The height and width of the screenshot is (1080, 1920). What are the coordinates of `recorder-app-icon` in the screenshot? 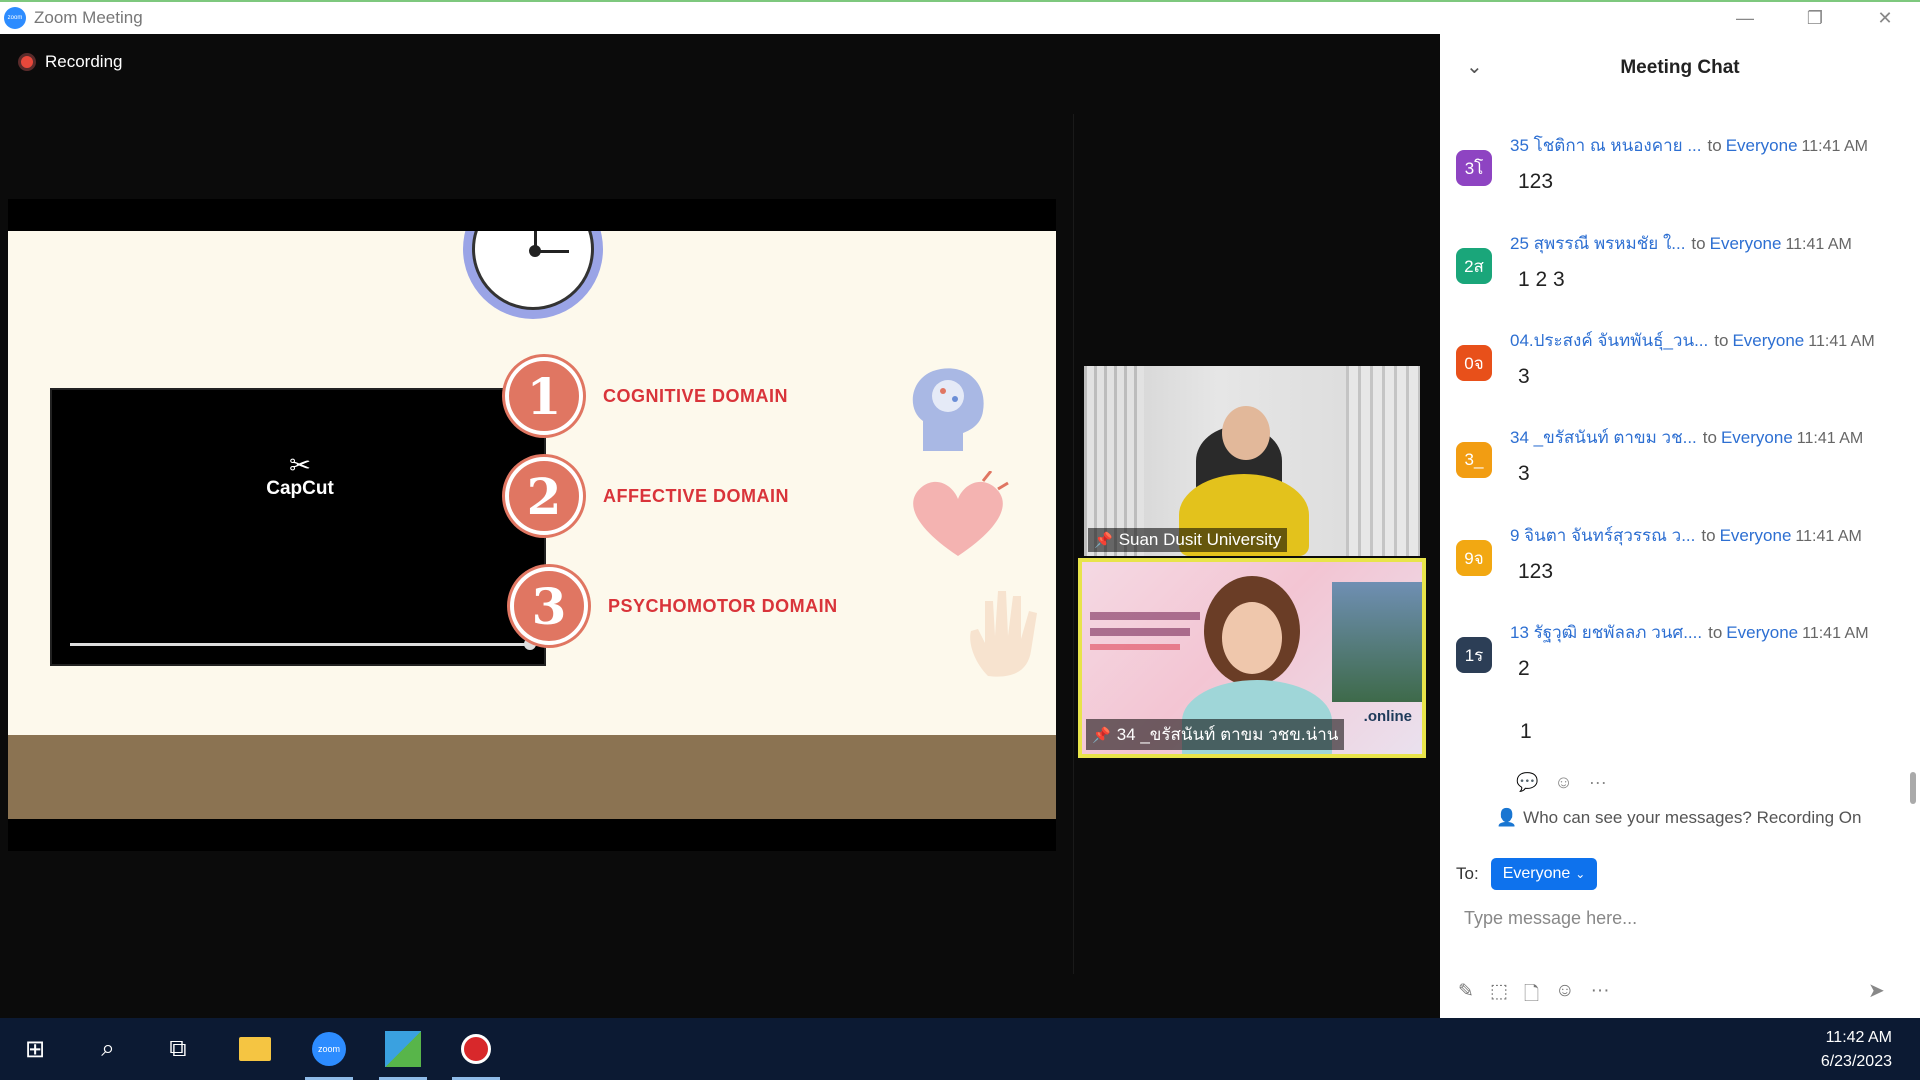 It's located at (476, 1049).